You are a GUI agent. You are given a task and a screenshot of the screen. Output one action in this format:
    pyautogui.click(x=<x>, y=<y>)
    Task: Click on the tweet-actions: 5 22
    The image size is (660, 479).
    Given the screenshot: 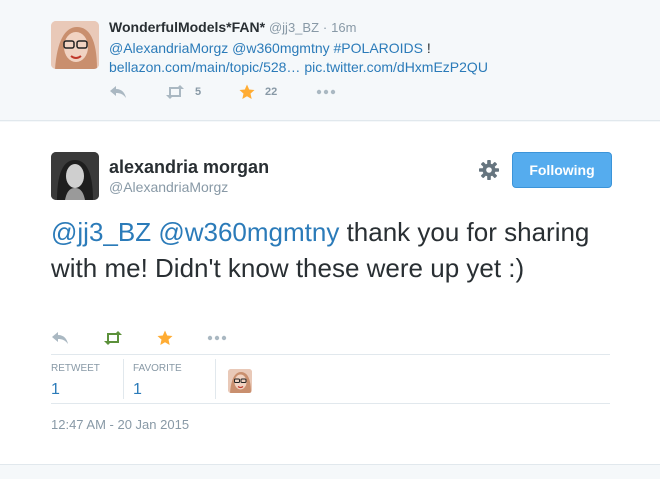 What is the action you would take?
    pyautogui.click(x=259, y=92)
    